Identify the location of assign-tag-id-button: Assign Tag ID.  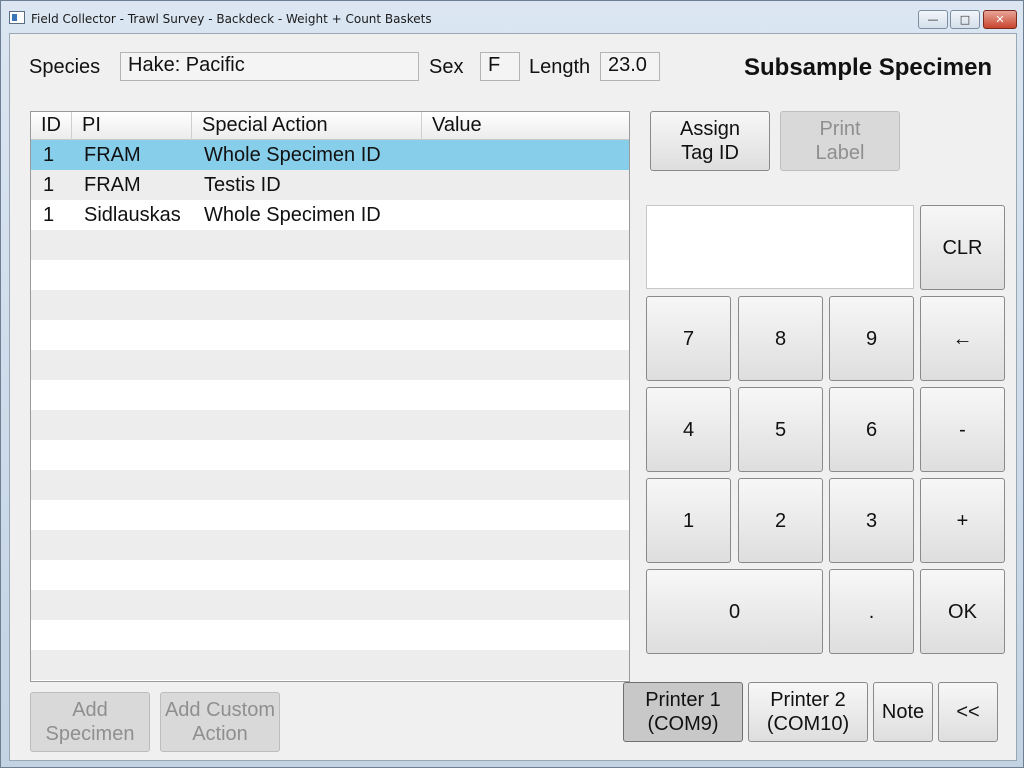
(710, 141).